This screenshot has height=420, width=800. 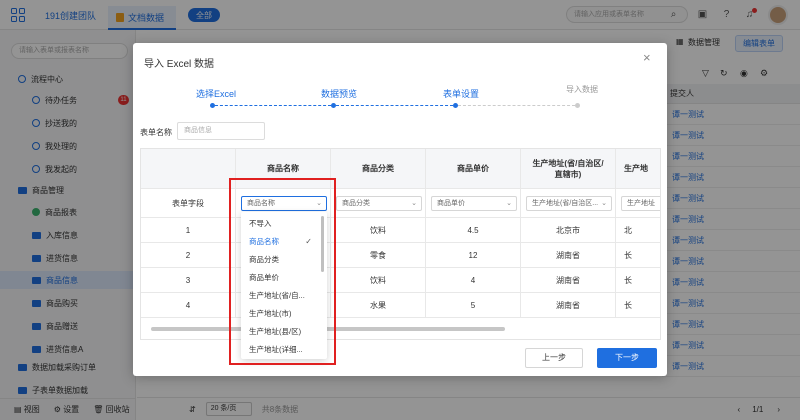 What do you see at coordinates (216, 94) in the screenshot?
I see `step-select-excel: 选择Excel` at bounding box center [216, 94].